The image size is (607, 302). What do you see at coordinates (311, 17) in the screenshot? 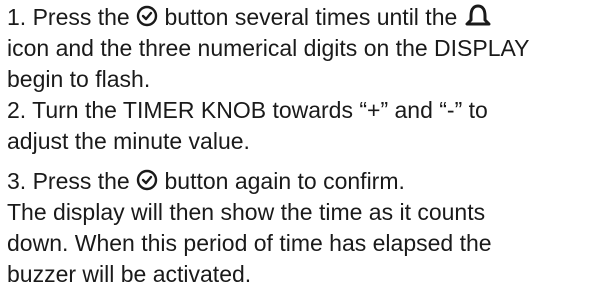
I see `step-1-text-b: button several times until the` at bounding box center [311, 17].